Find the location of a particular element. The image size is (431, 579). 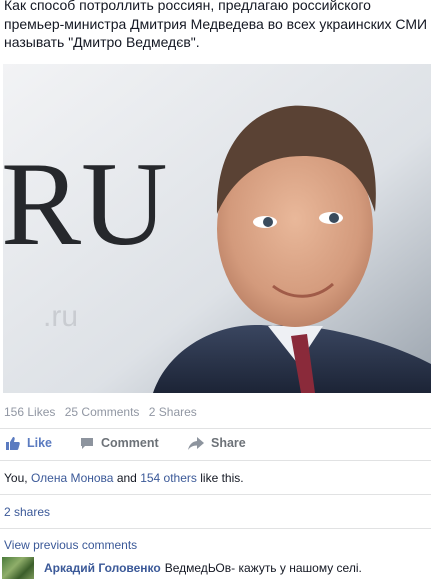

comment-author: Аркадий Головенко is located at coordinates (102, 568).